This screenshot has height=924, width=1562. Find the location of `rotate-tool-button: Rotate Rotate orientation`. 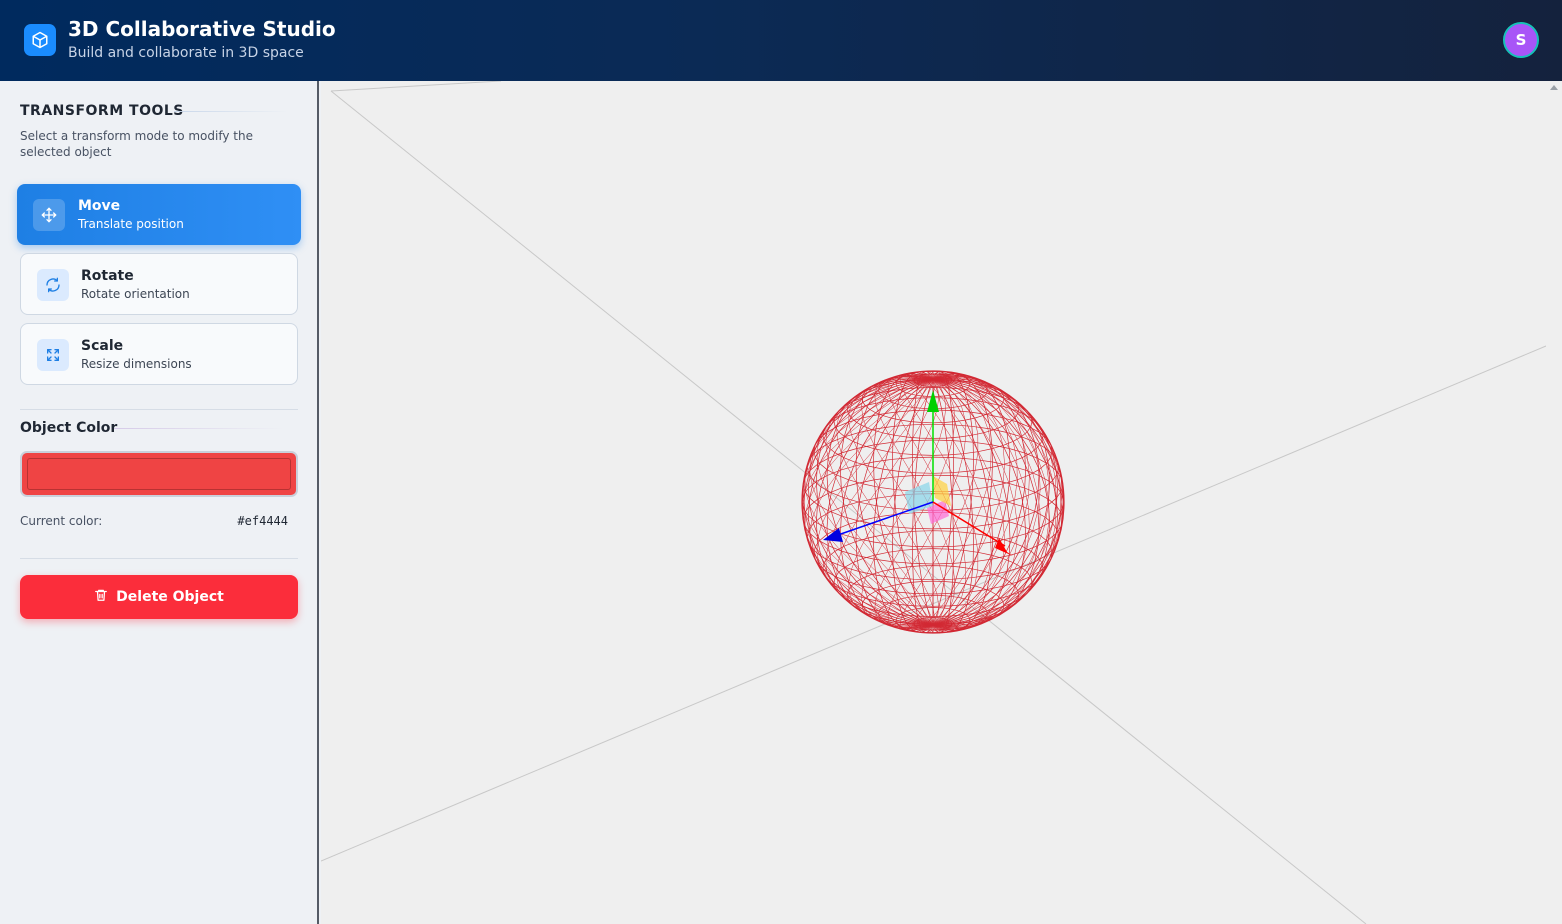

rotate-tool-button: Rotate Rotate orientation is located at coordinates (159, 284).